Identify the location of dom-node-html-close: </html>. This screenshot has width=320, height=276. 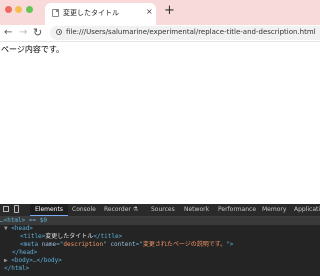
(16, 269).